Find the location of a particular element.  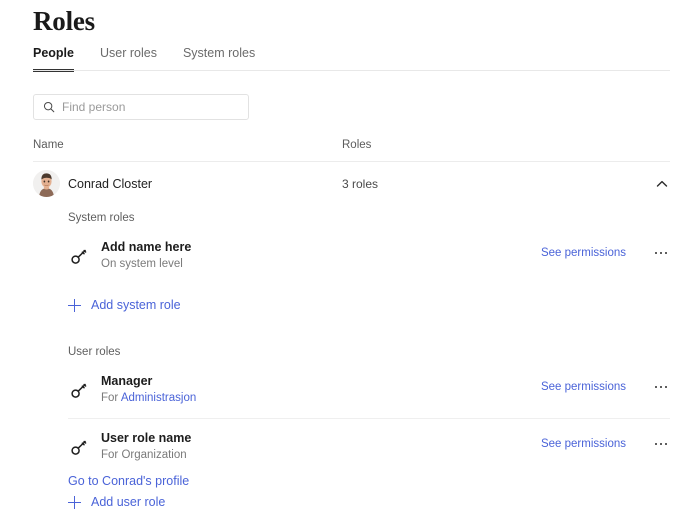

add-user-role-label: Add user role is located at coordinates (128, 502).